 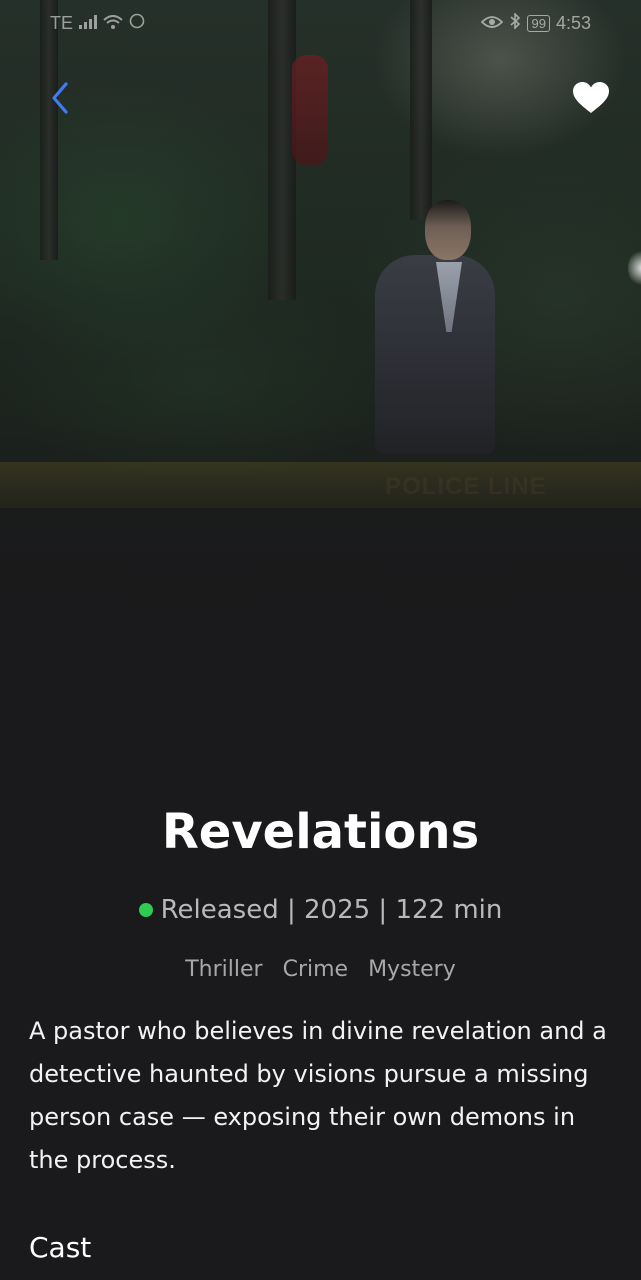 I want to click on favorite-button, so click(x=591, y=98).